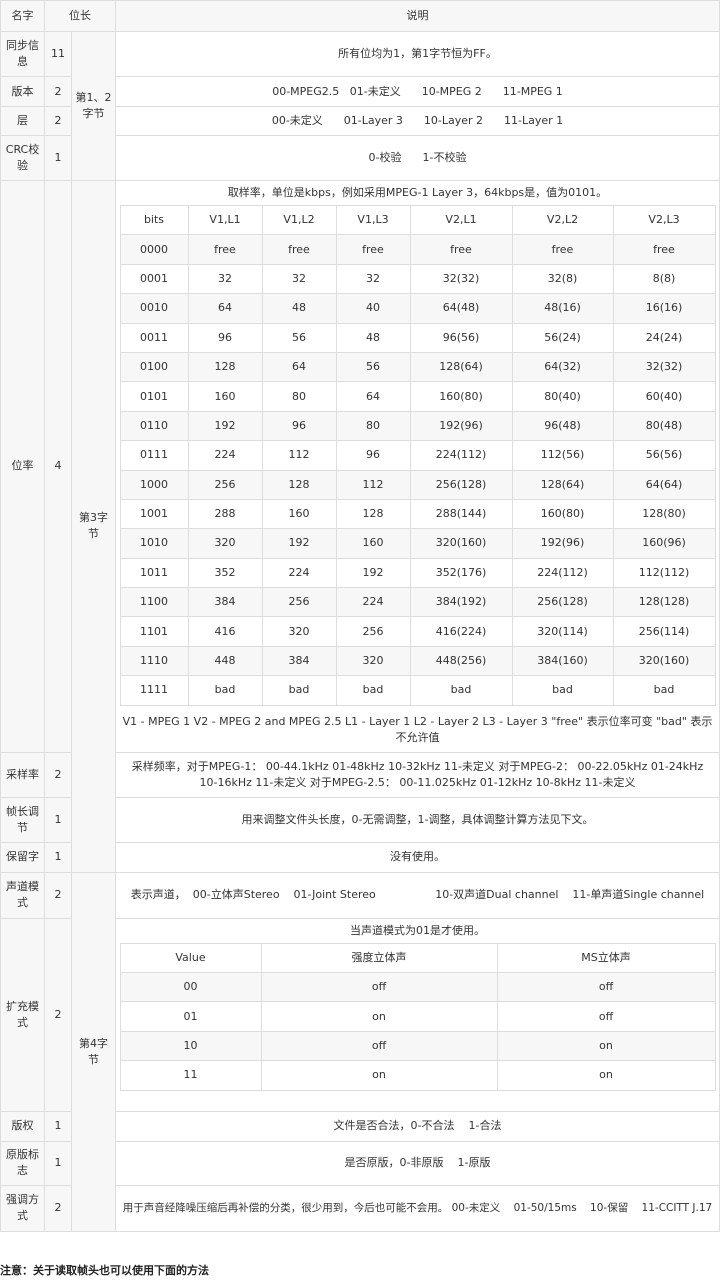  I want to click on bitrate-row: 0001 32 32 32 32(32) 32(8) 8(8), so click(417, 279).